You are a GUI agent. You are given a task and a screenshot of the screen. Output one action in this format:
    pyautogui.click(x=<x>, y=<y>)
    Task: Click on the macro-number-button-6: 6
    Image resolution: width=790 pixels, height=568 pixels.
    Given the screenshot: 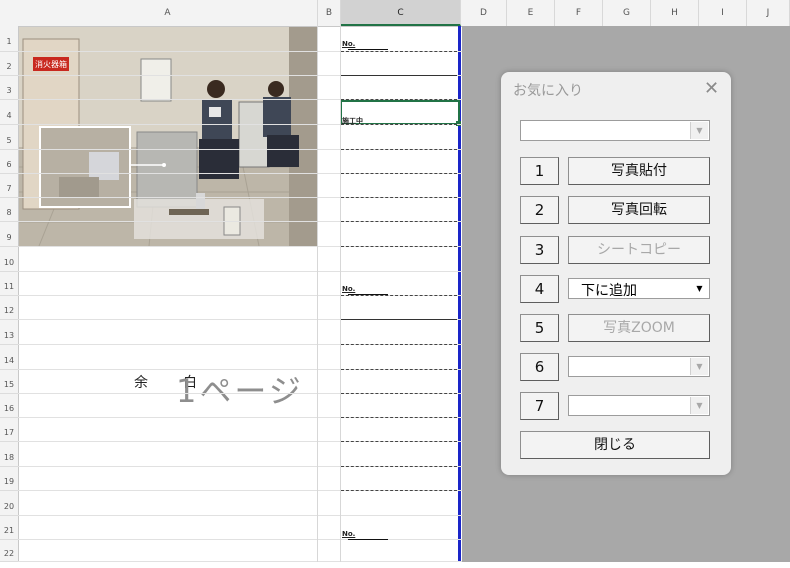 What is the action you would take?
    pyautogui.click(x=539, y=367)
    